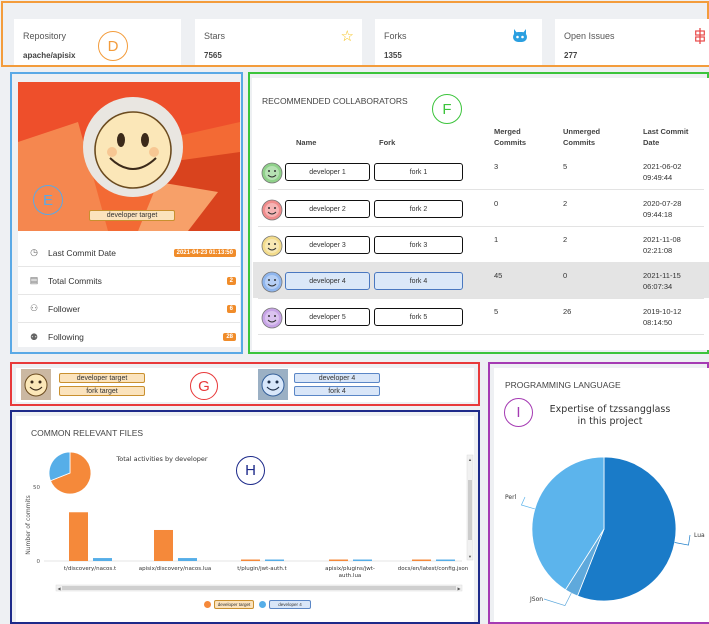 The height and width of the screenshot is (624, 709). What do you see at coordinates (327, 317) in the screenshot?
I see `collaborator-name-button: developer 5` at bounding box center [327, 317].